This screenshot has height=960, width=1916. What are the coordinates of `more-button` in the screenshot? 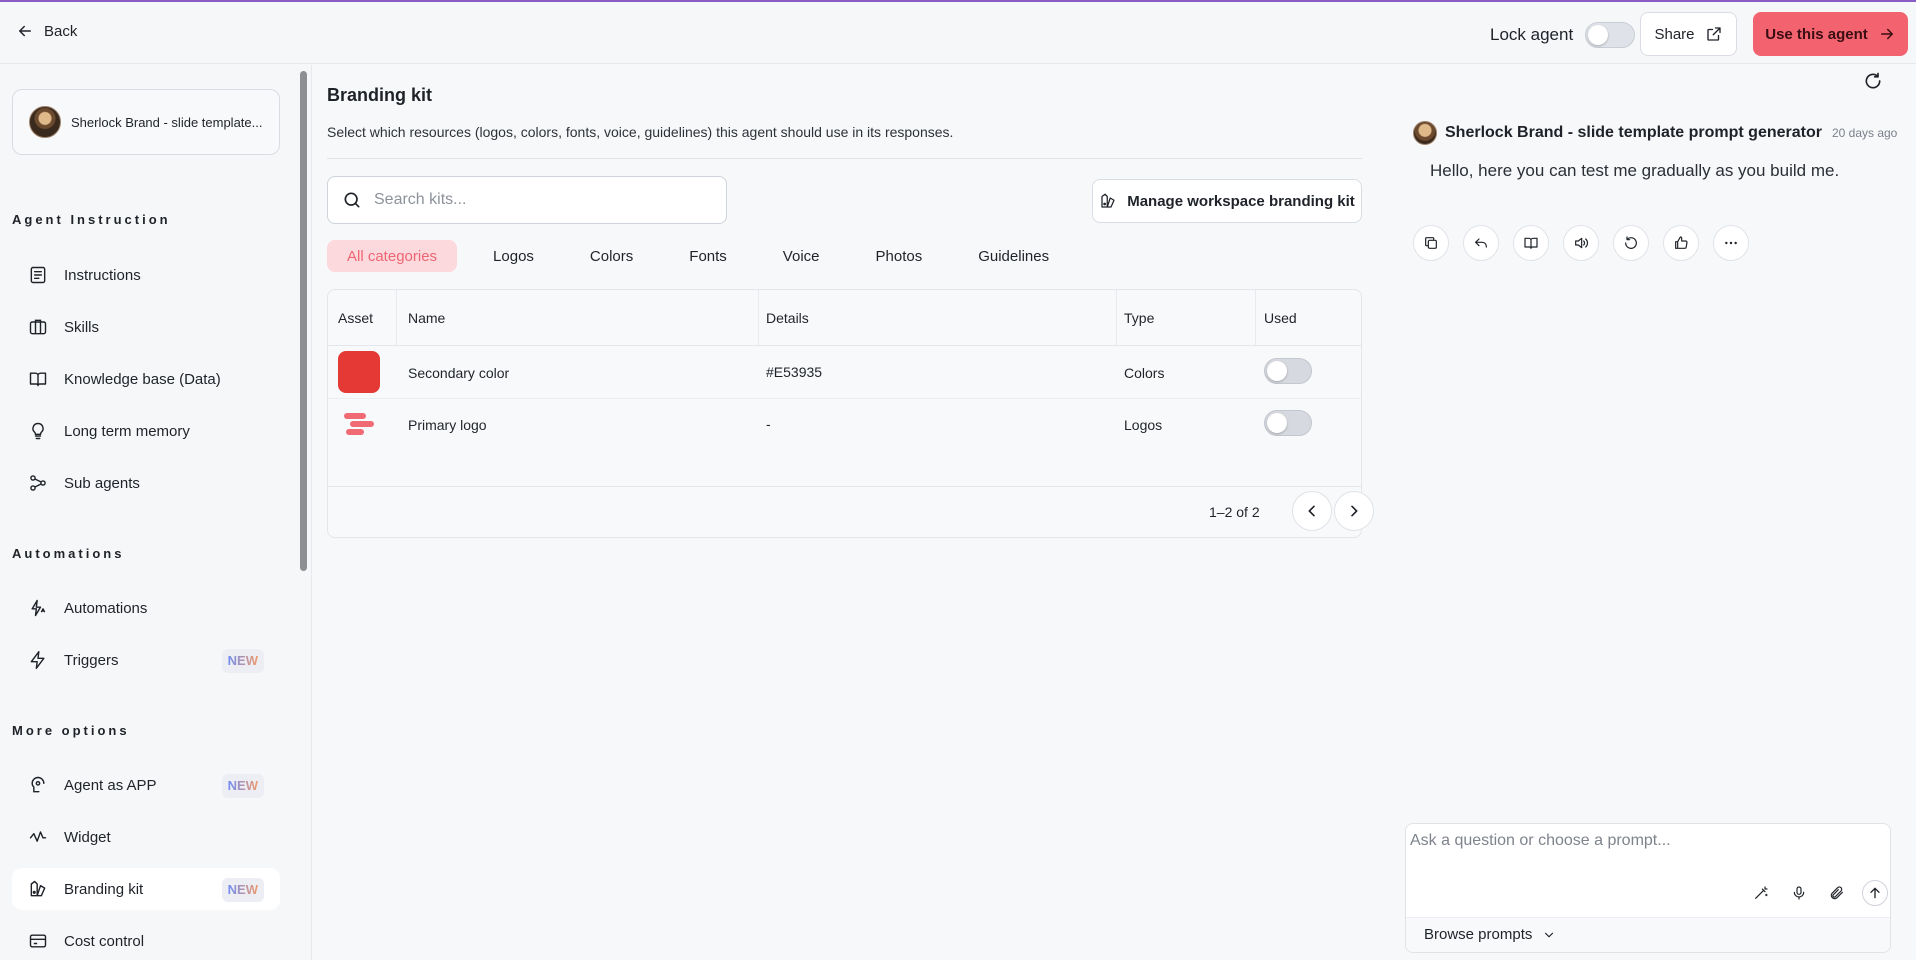 It's located at (1731, 243).